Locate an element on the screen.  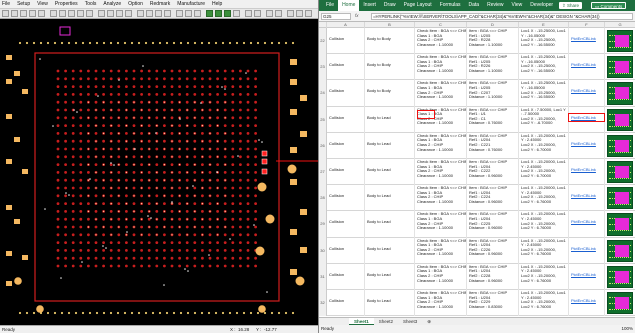
row-number: 27 is located at coordinates (323, 172).